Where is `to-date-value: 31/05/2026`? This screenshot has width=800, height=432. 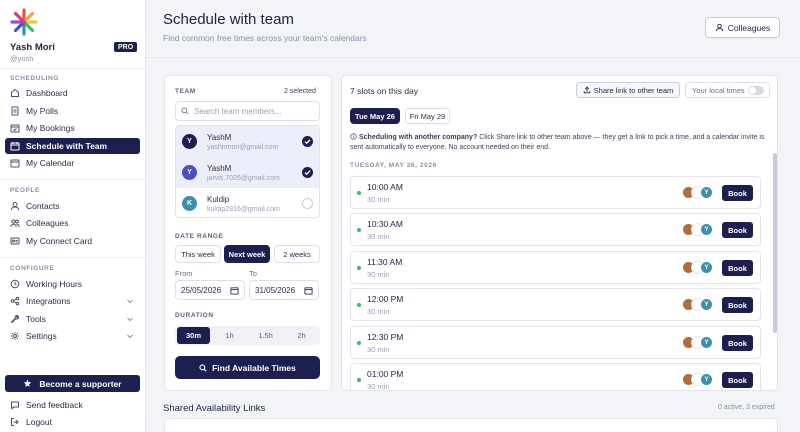 to-date-value: 31/05/2026 is located at coordinates (275, 290).